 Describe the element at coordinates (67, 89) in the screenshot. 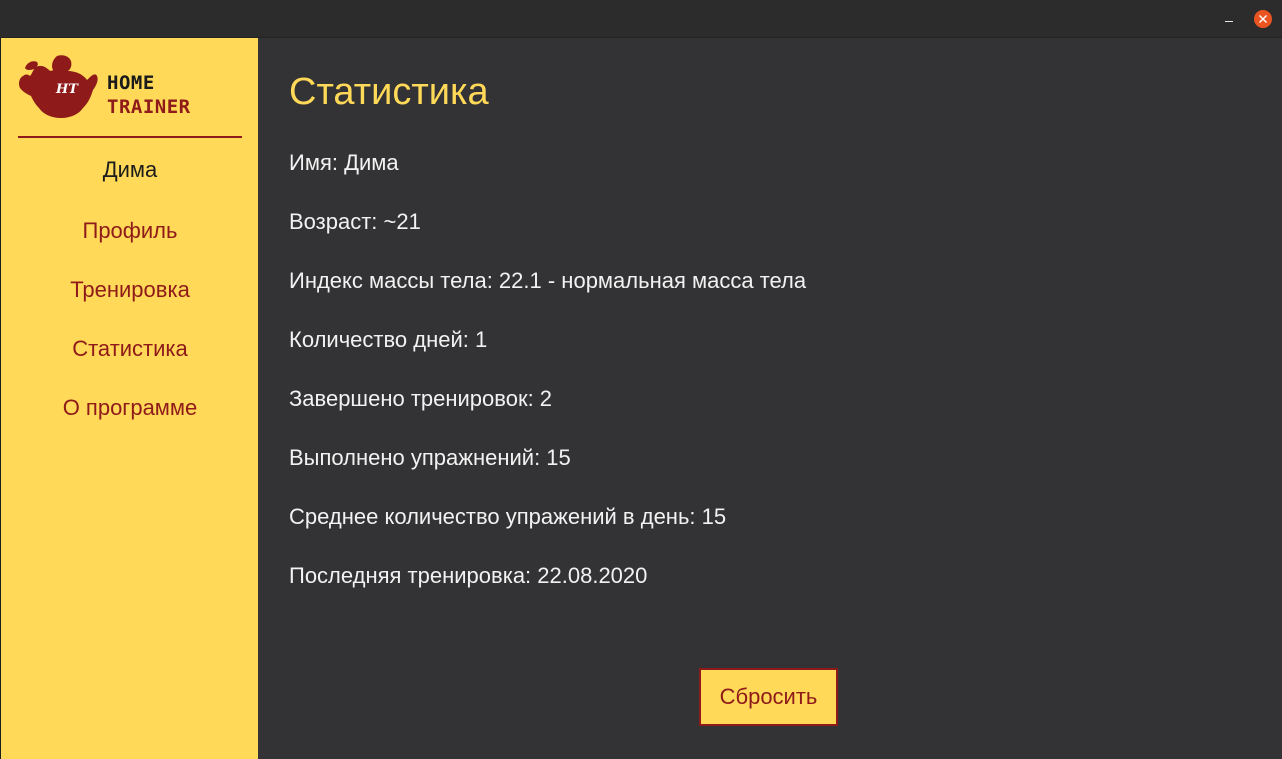

I see `logo-badge: HT` at that location.